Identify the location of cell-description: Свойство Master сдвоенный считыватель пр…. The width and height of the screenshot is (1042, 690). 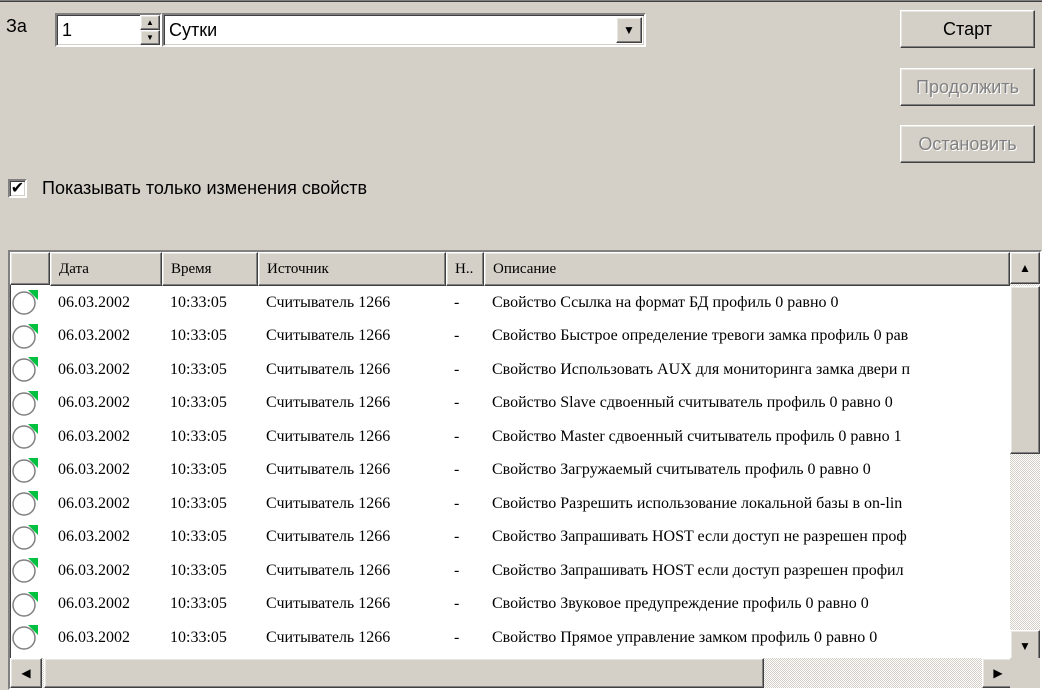
(697, 436).